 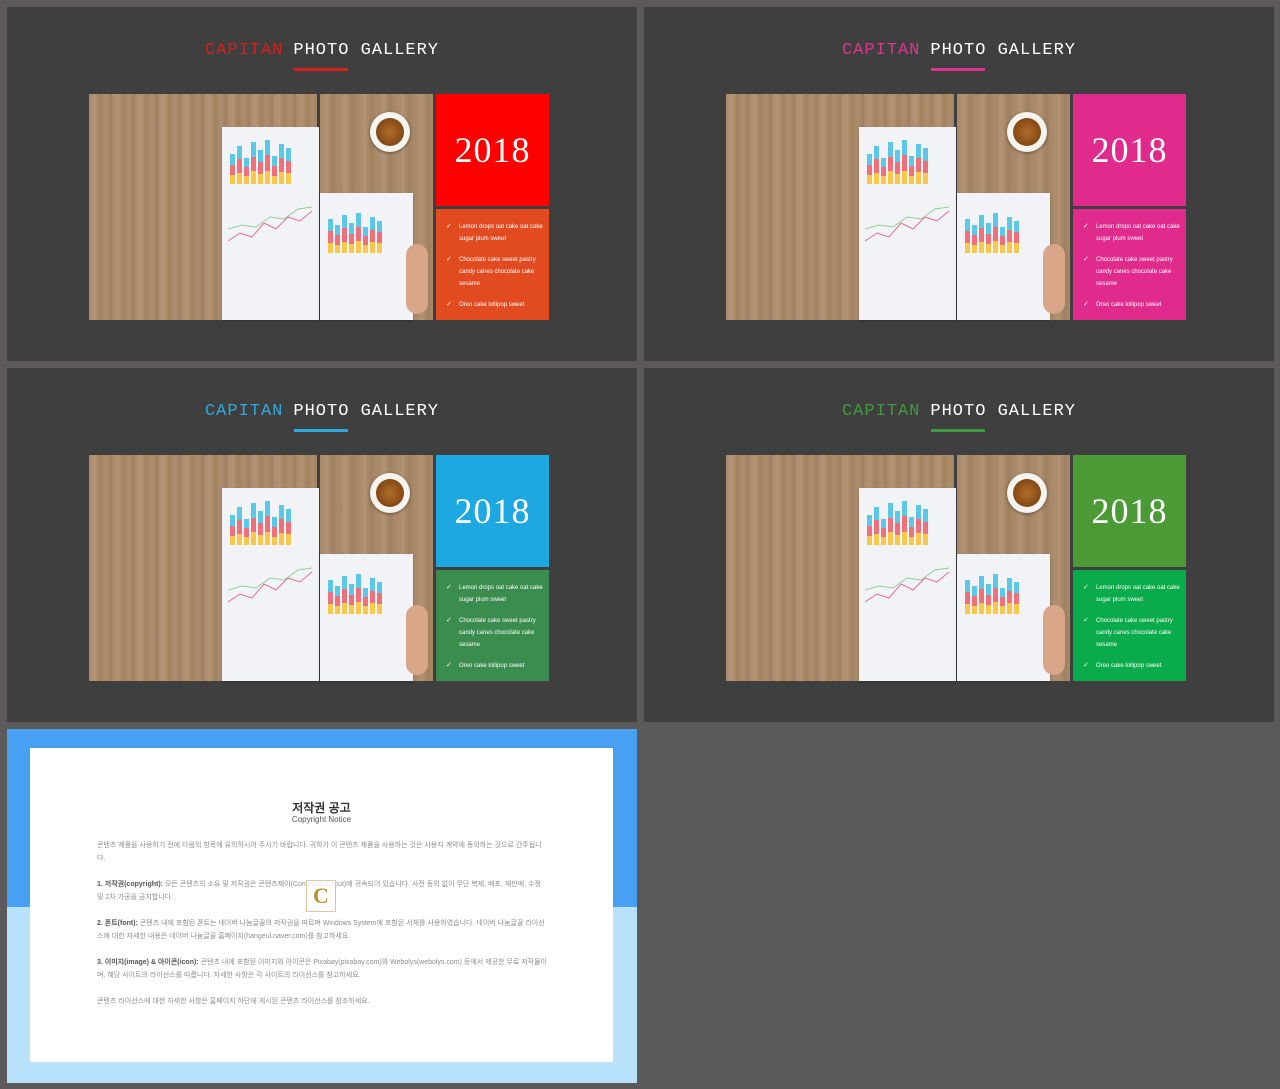 What do you see at coordinates (321, 896) in the screenshot?
I see `watermark-logo: C` at bounding box center [321, 896].